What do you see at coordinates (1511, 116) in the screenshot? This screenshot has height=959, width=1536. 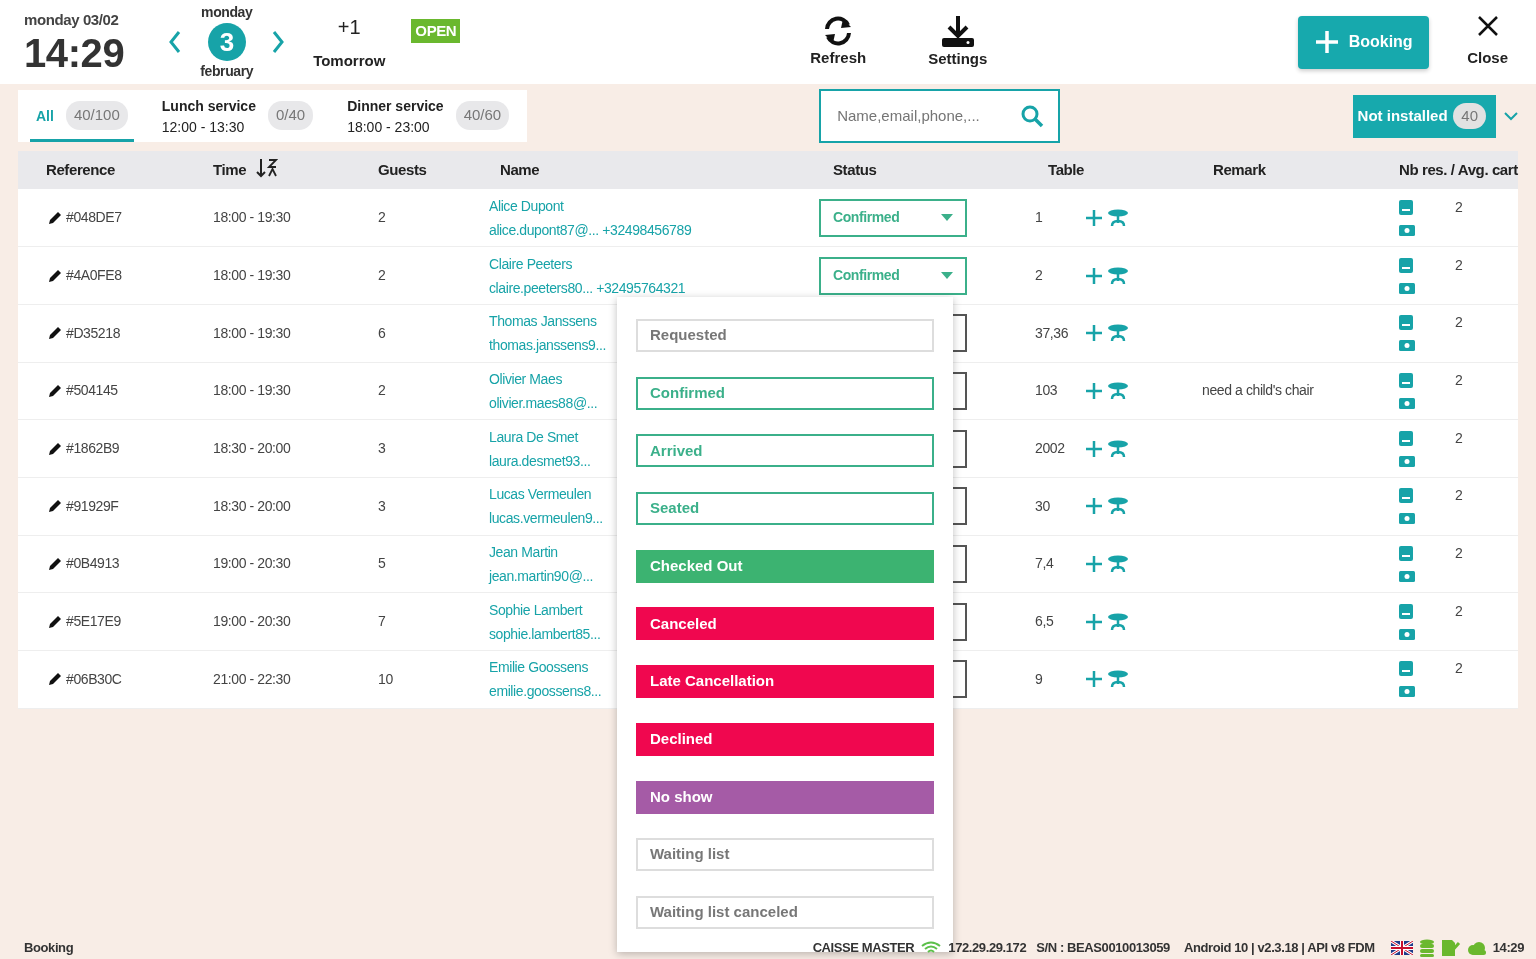 I see `chevron-down-icon` at bounding box center [1511, 116].